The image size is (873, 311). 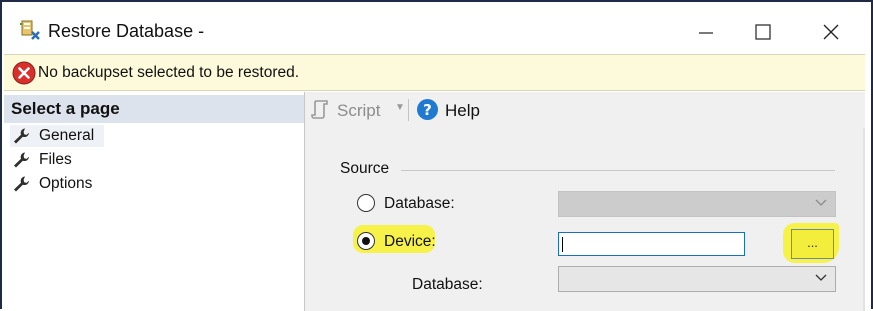 I want to click on page-item-options: Options, so click(x=59, y=184).